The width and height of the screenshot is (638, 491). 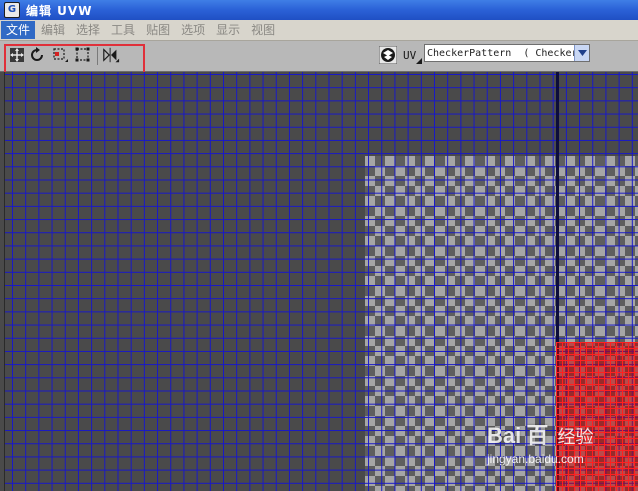 I want to click on menu-view: 视图, so click(x=263, y=30).